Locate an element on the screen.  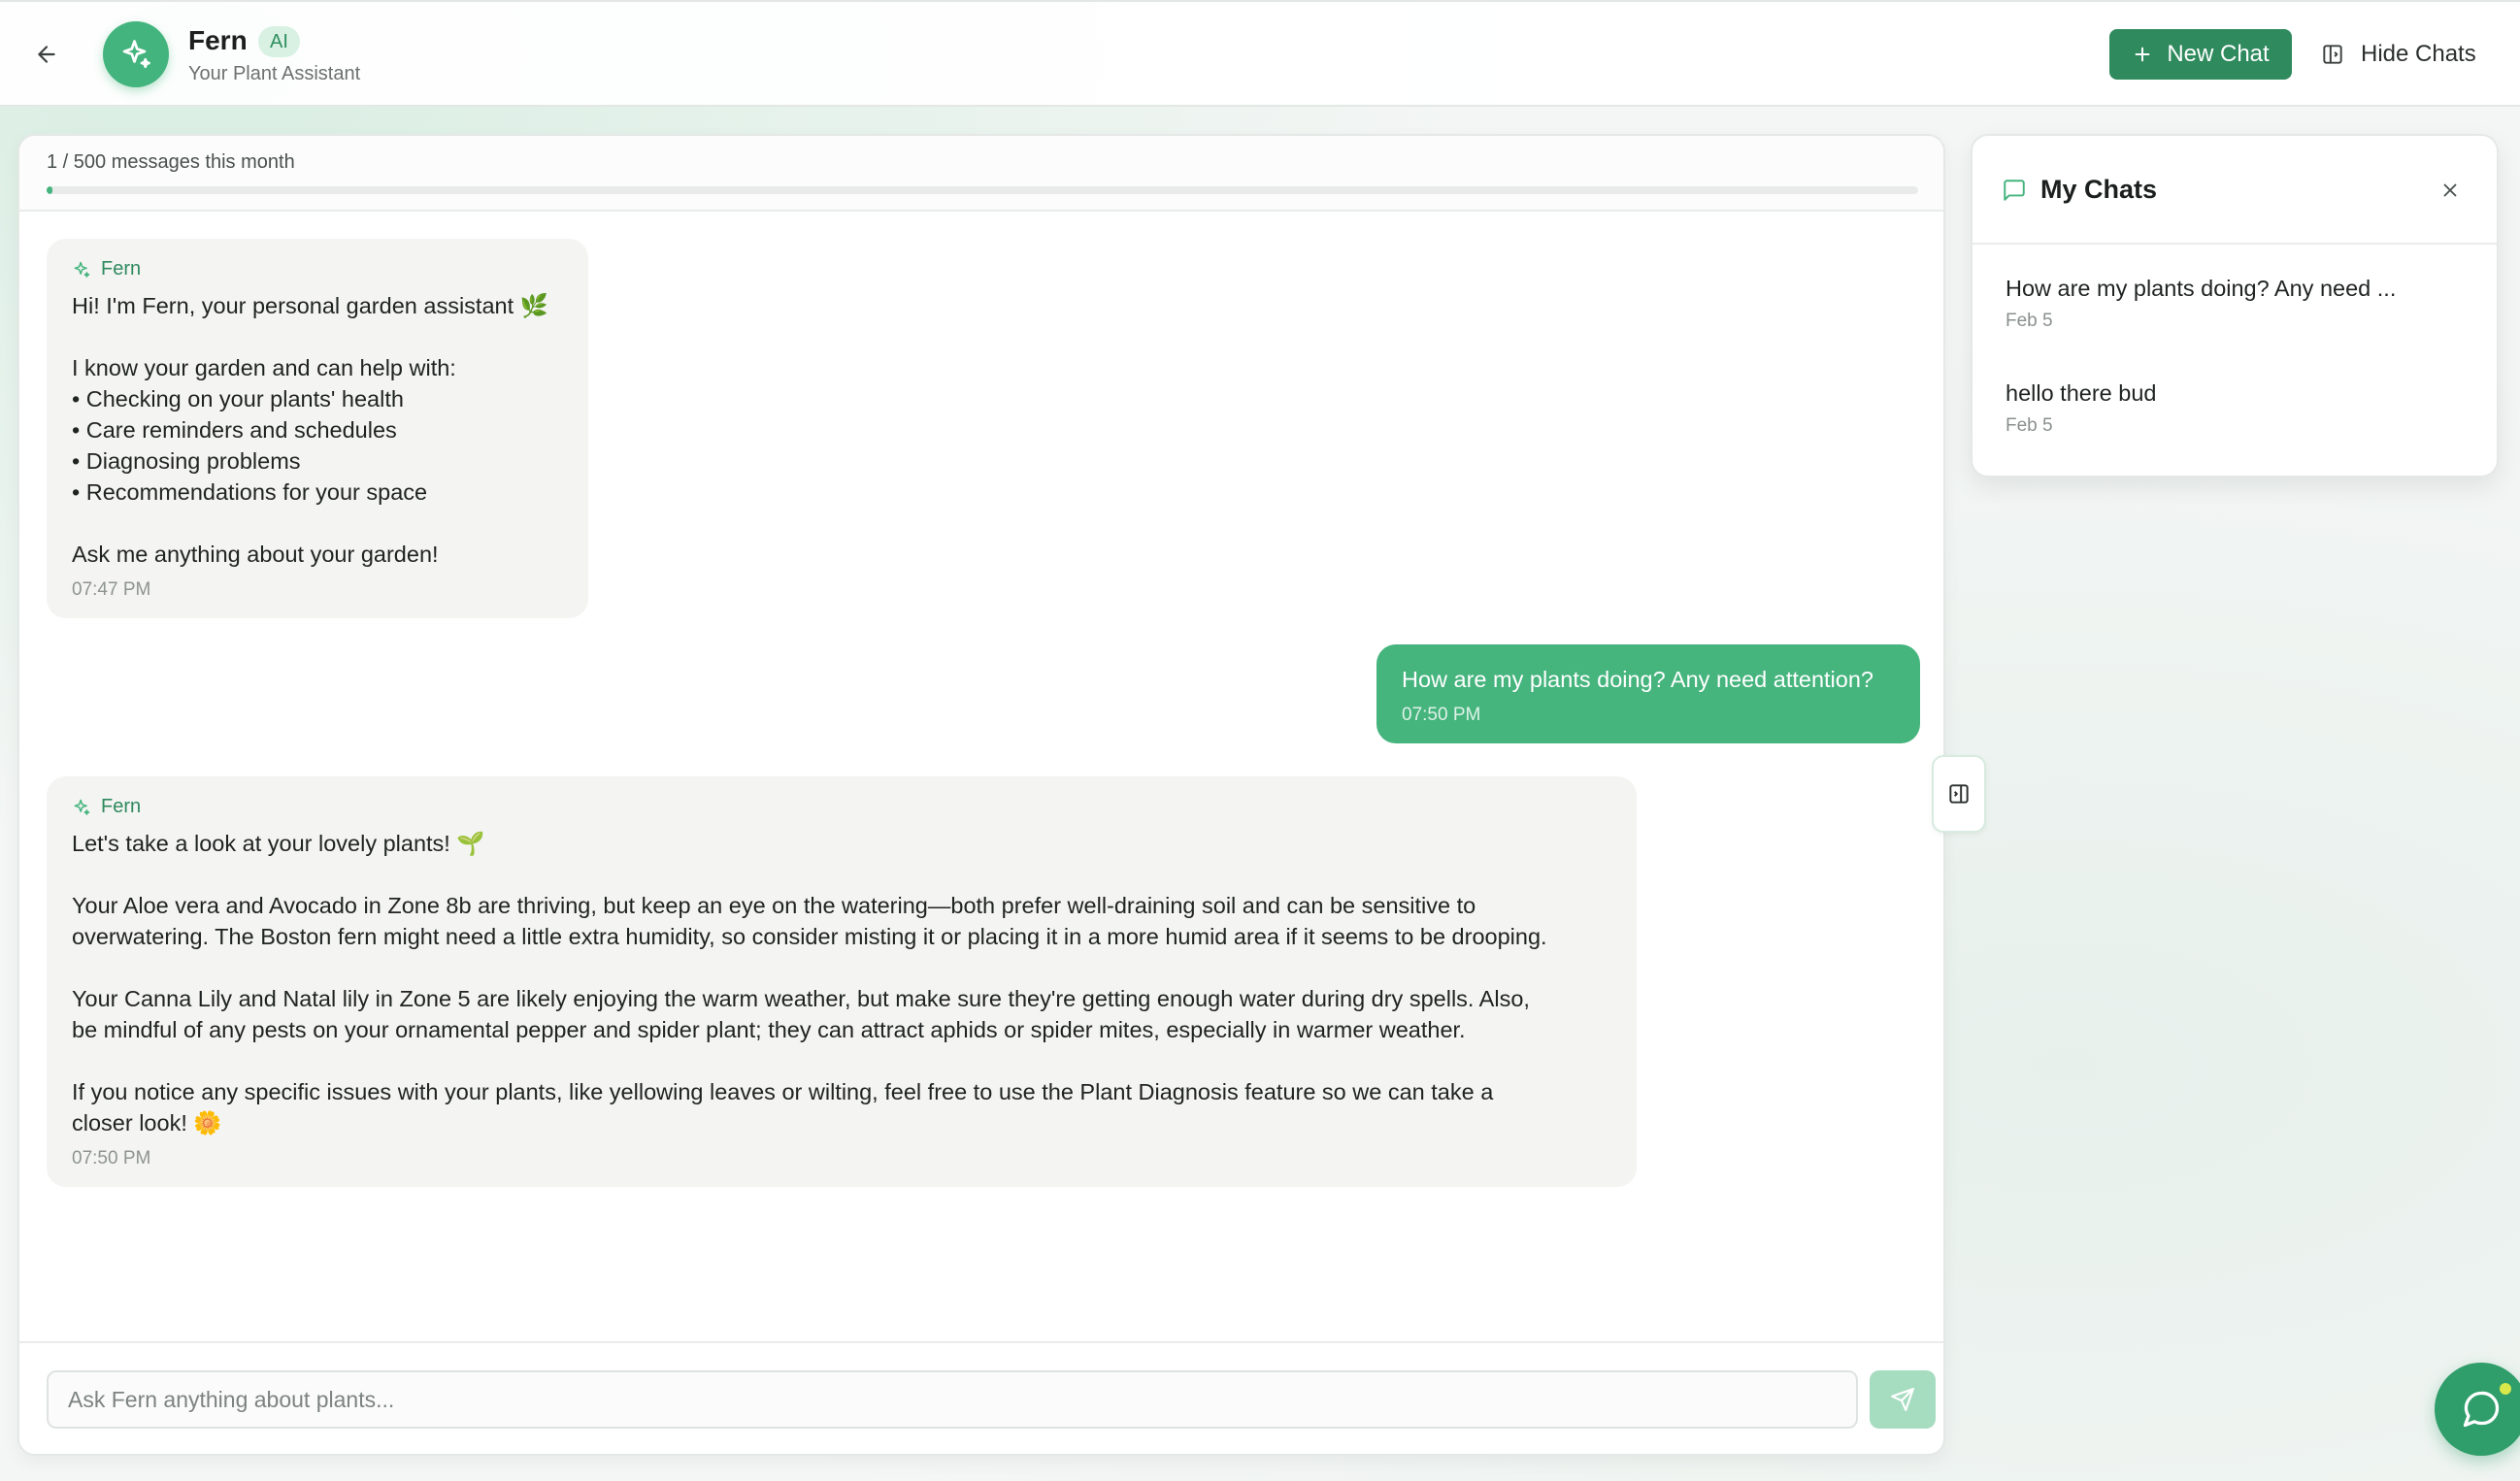
arrow-left-icon is located at coordinates (46, 55).